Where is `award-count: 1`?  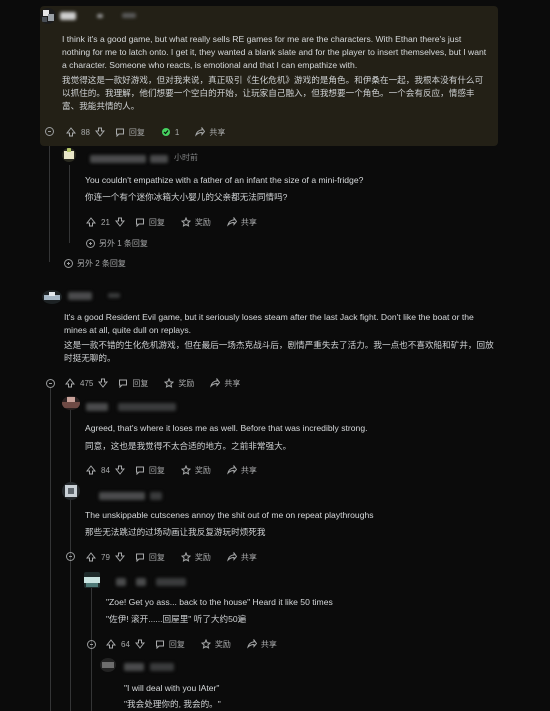 award-count: 1 is located at coordinates (177, 132).